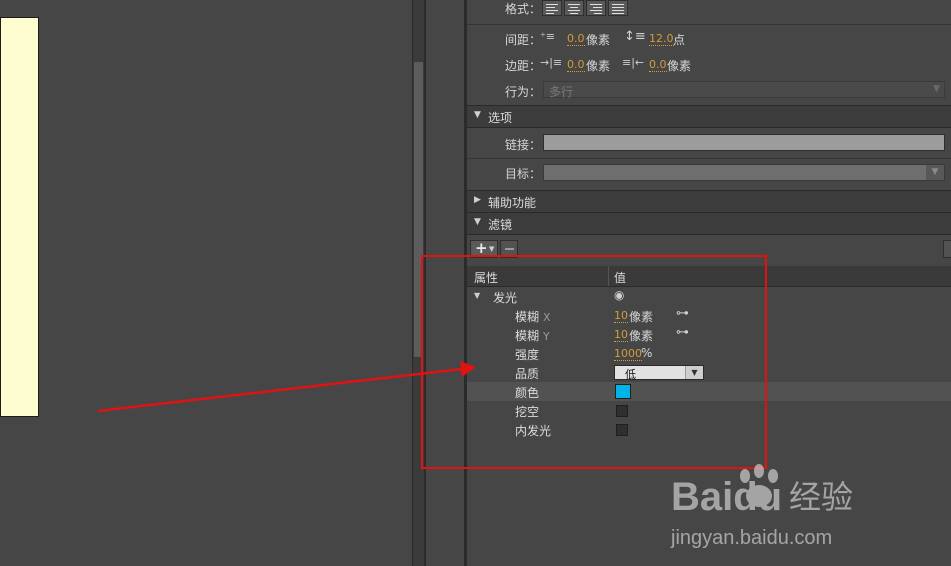  I want to click on left-margin-icon: →|≡, so click(551, 62).